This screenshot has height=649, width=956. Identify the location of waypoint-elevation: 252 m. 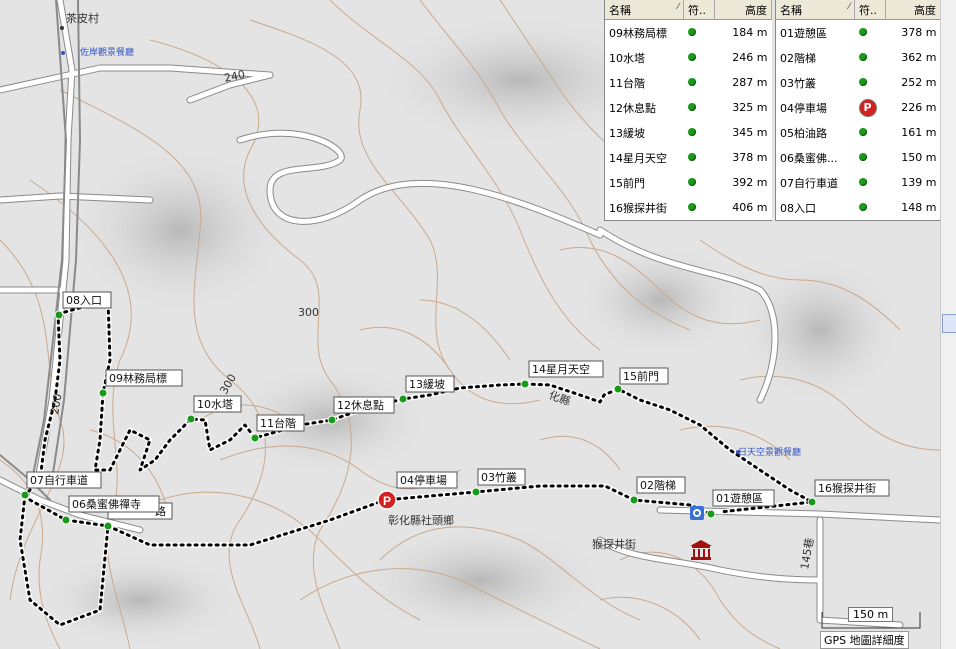
(919, 82).